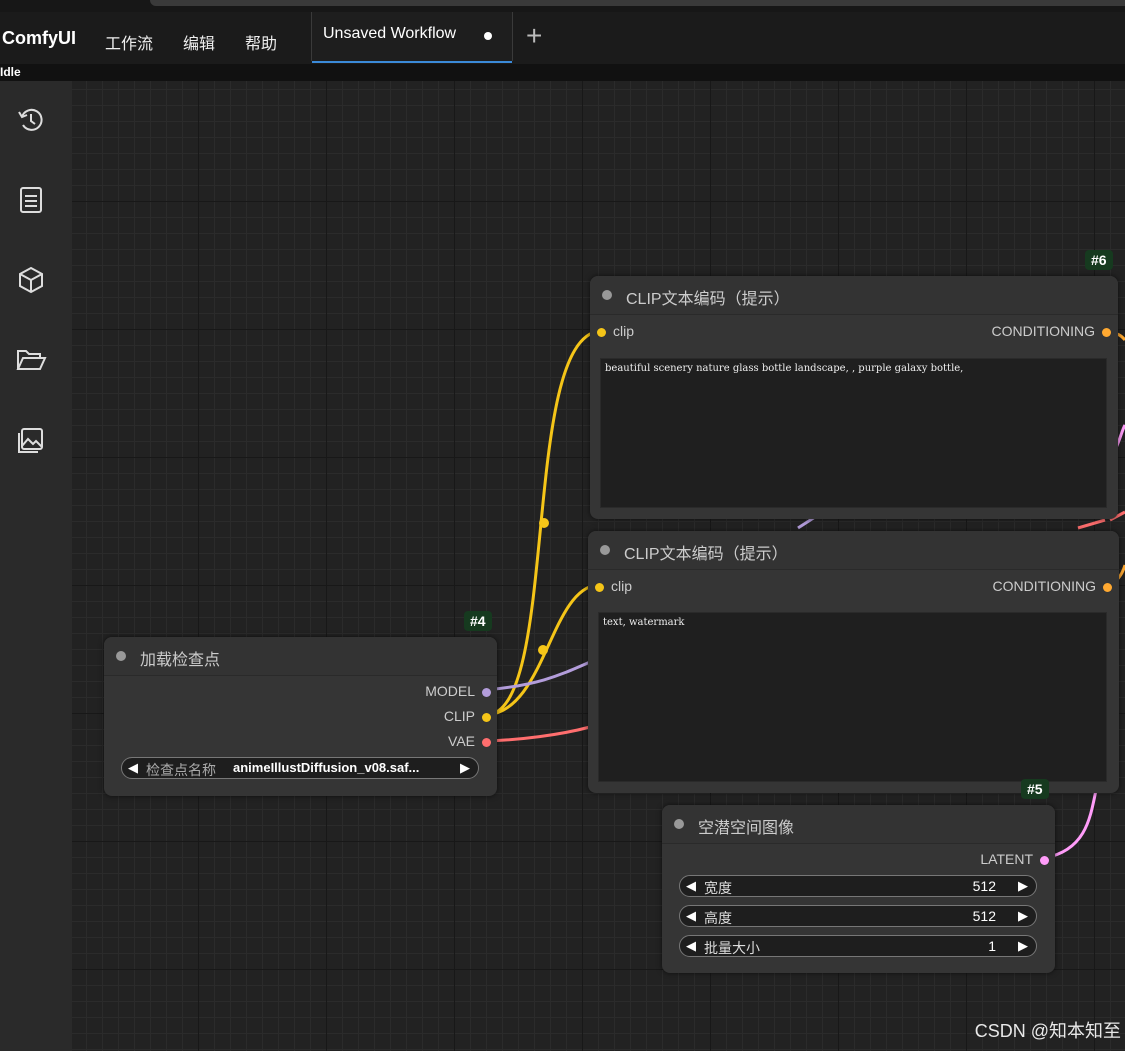  I want to click on widget-name: 高度, so click(718, 918).